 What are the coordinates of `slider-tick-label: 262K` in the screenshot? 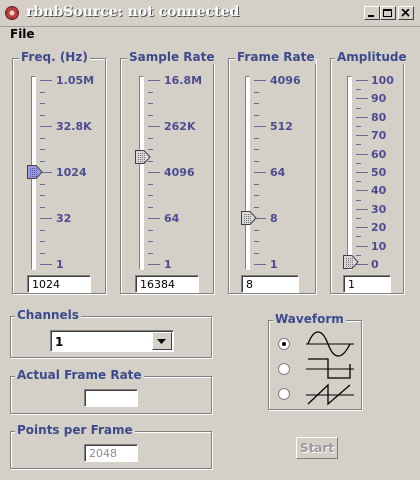 It's located at (180, 126).